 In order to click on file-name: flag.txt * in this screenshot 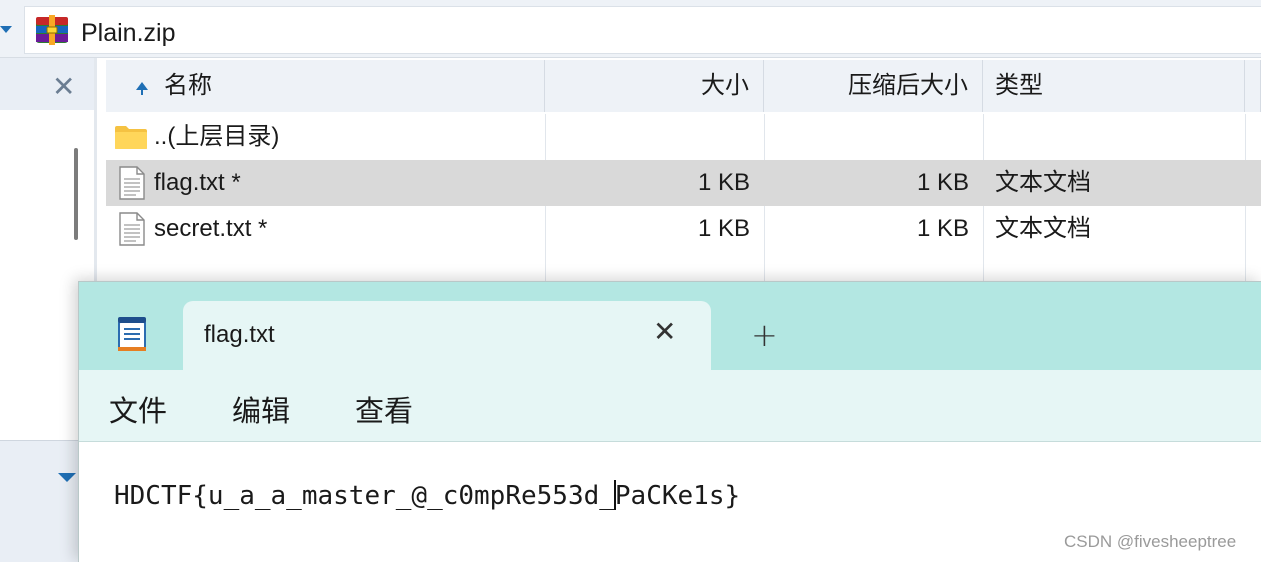, I will do `click(197, 182)`.